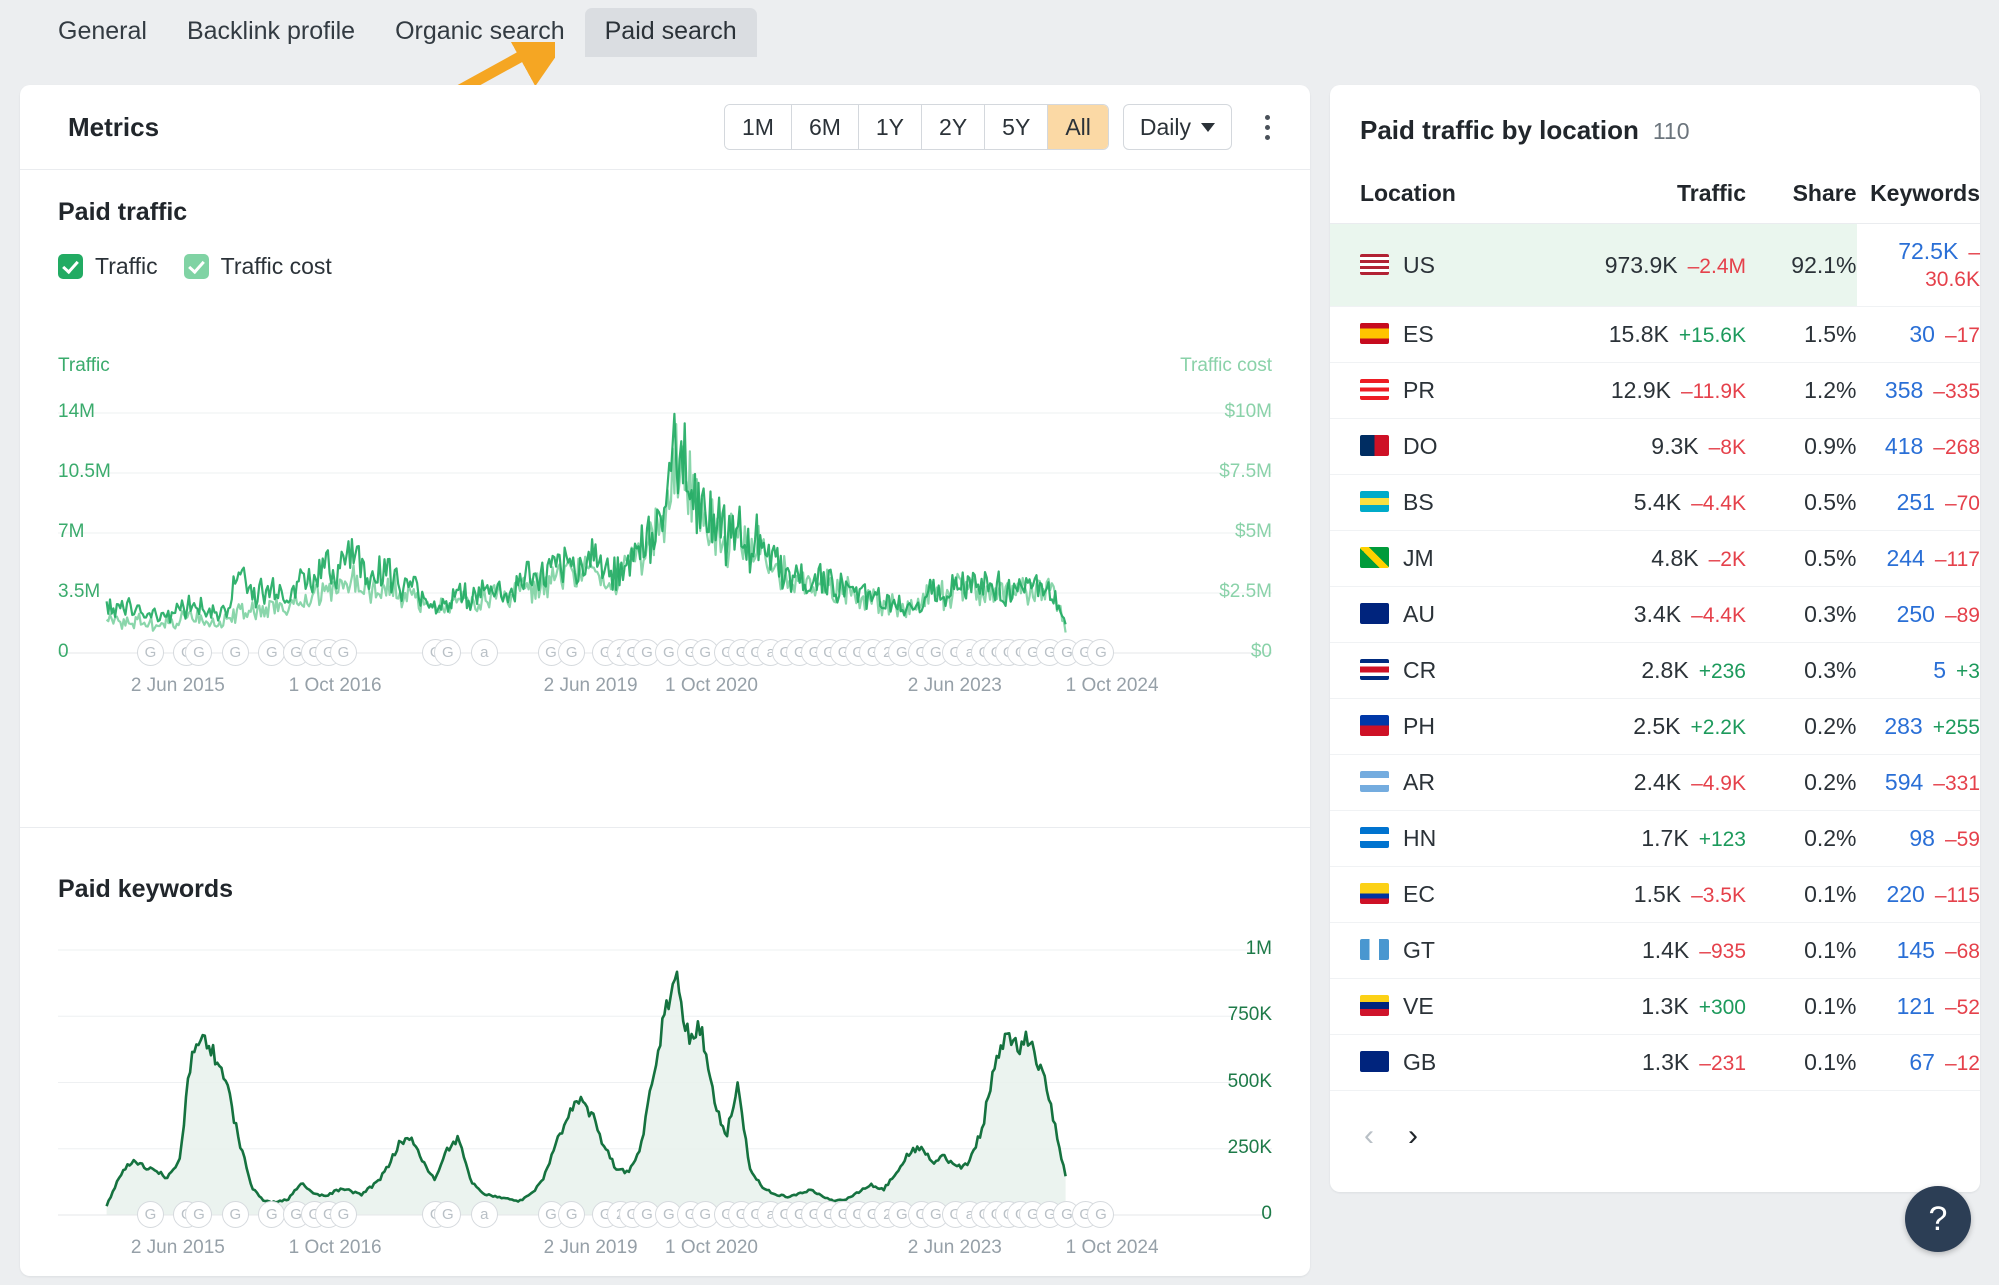 The width and height of the screenshot is (1999, 1285). Describe the element at coordinates (1939, 670) in the screenshot. I see `keywords-value: 5` at that location.